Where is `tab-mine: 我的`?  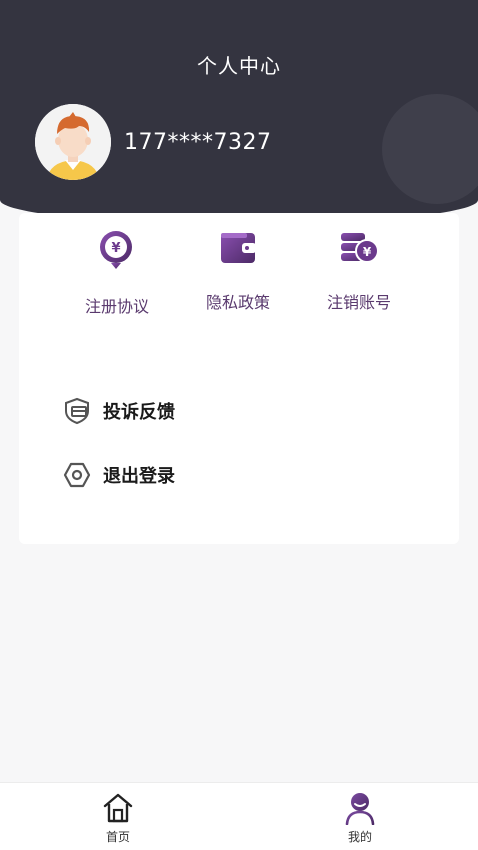
tab-mine: 我的 is located at coordinates (360, 816).